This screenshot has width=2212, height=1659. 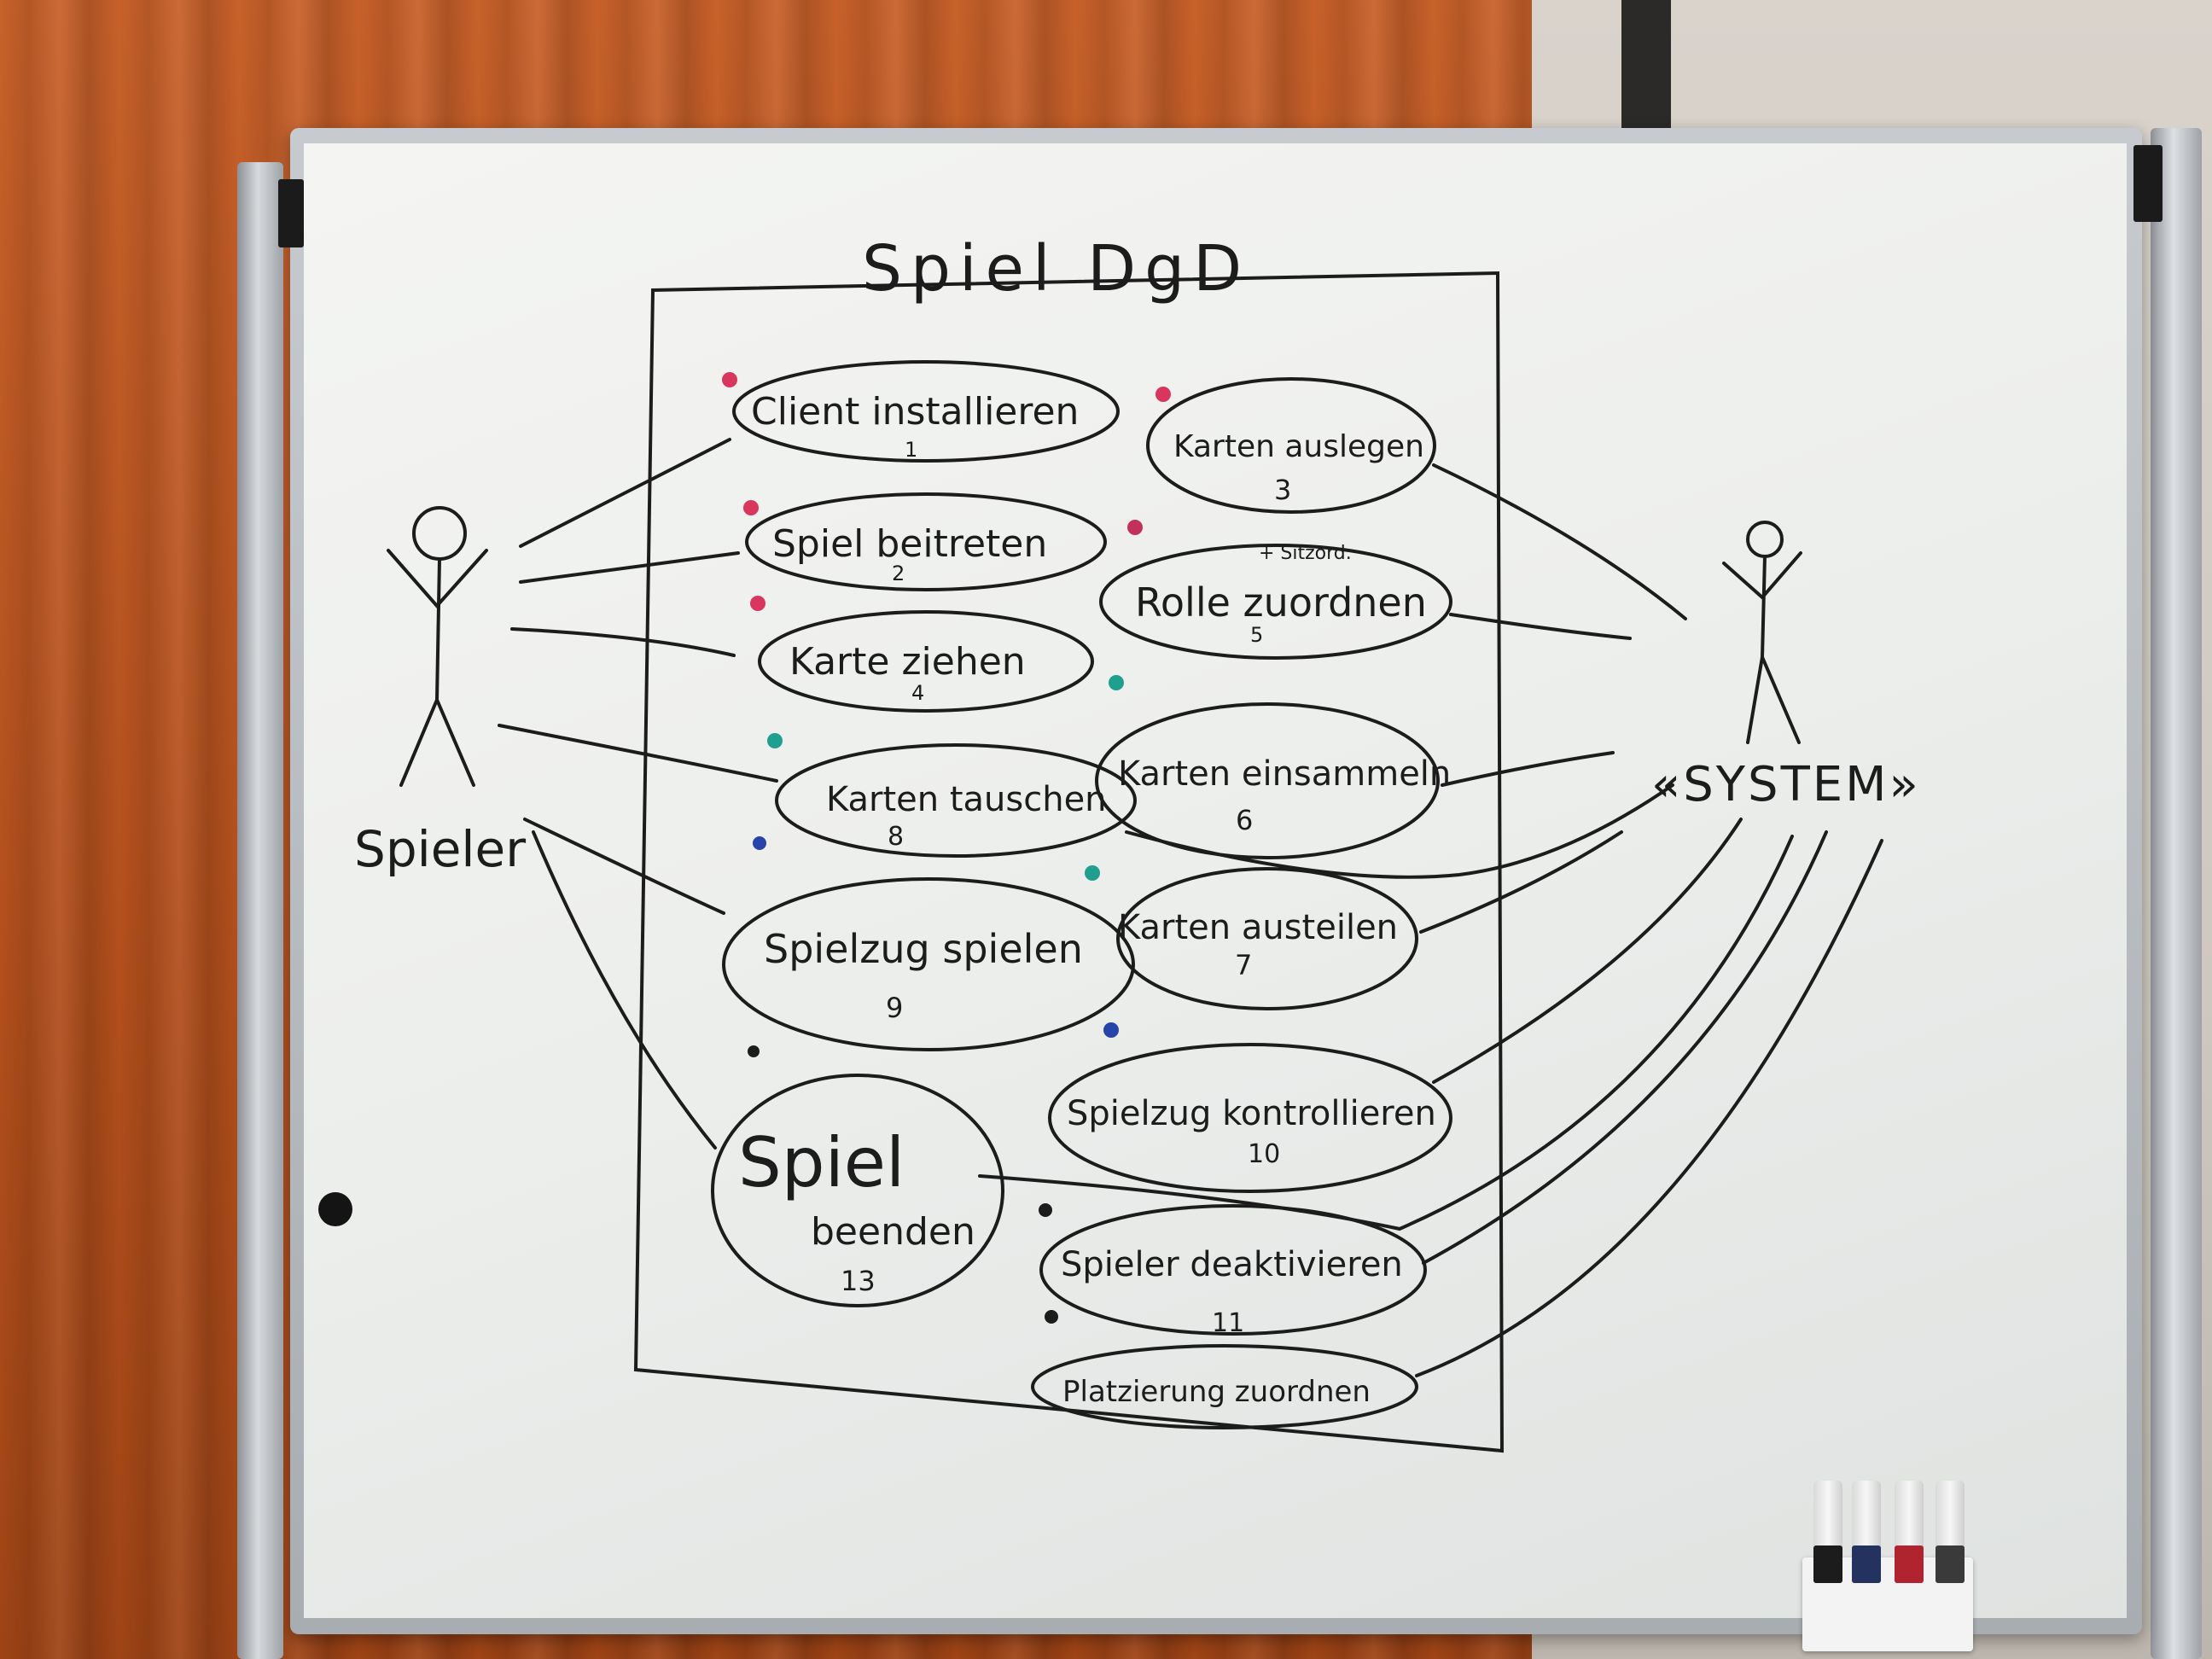 I want to click on uc-number-beenden: 13, so click(x=858, y=1281).